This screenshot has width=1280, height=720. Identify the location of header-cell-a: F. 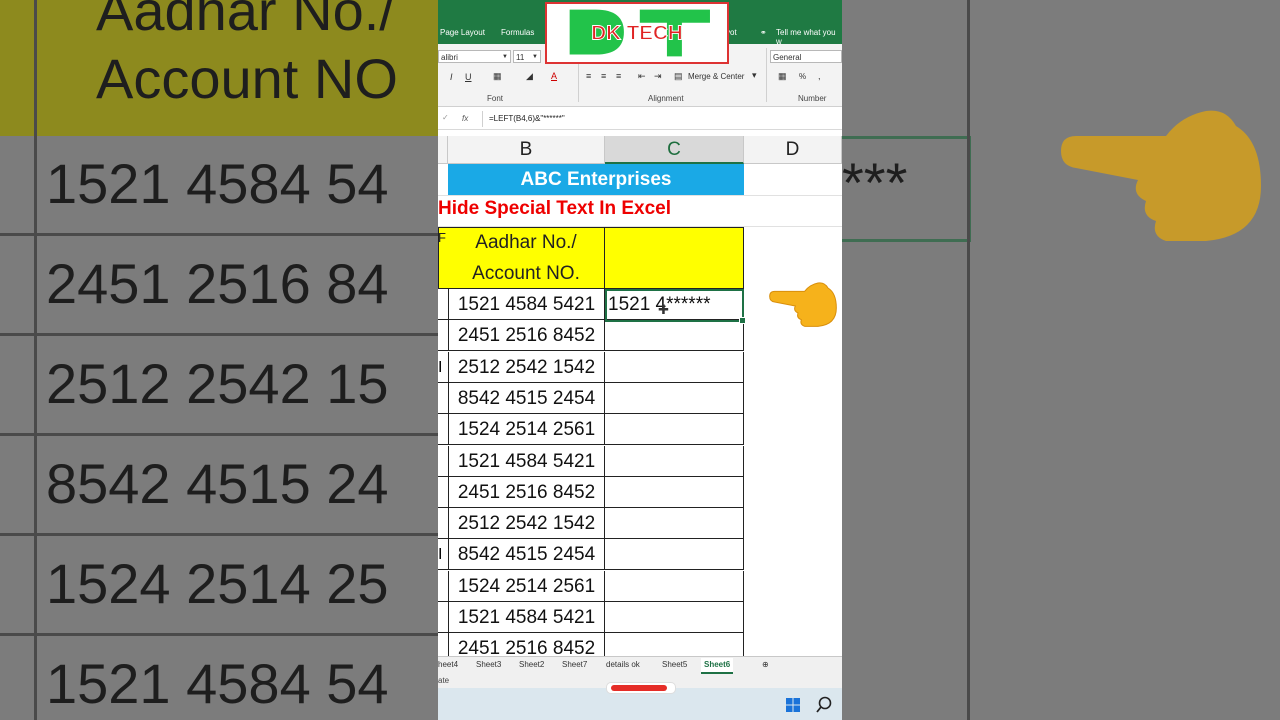
(442, 237).